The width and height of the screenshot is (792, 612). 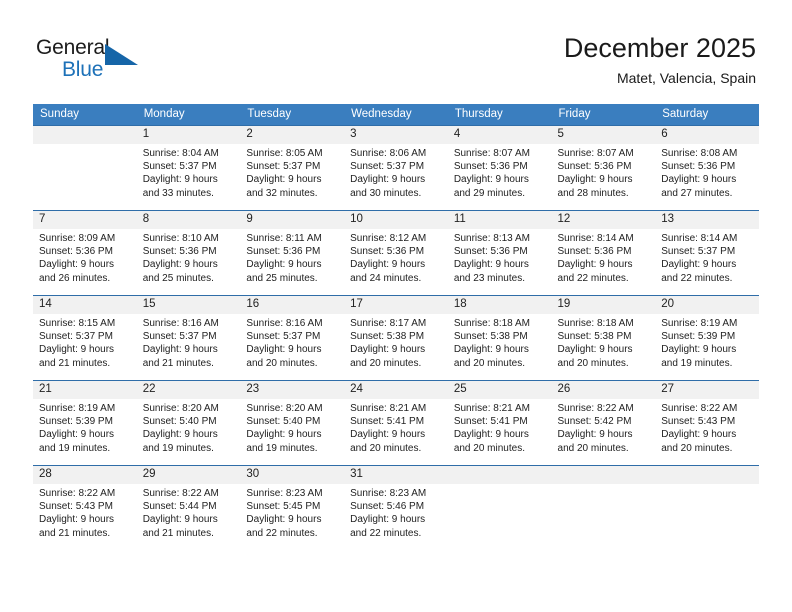 What do you see at coordinates (73, 47) in the screenshot?
I see `brand-name-general: General` at bounding box center [73, 47].